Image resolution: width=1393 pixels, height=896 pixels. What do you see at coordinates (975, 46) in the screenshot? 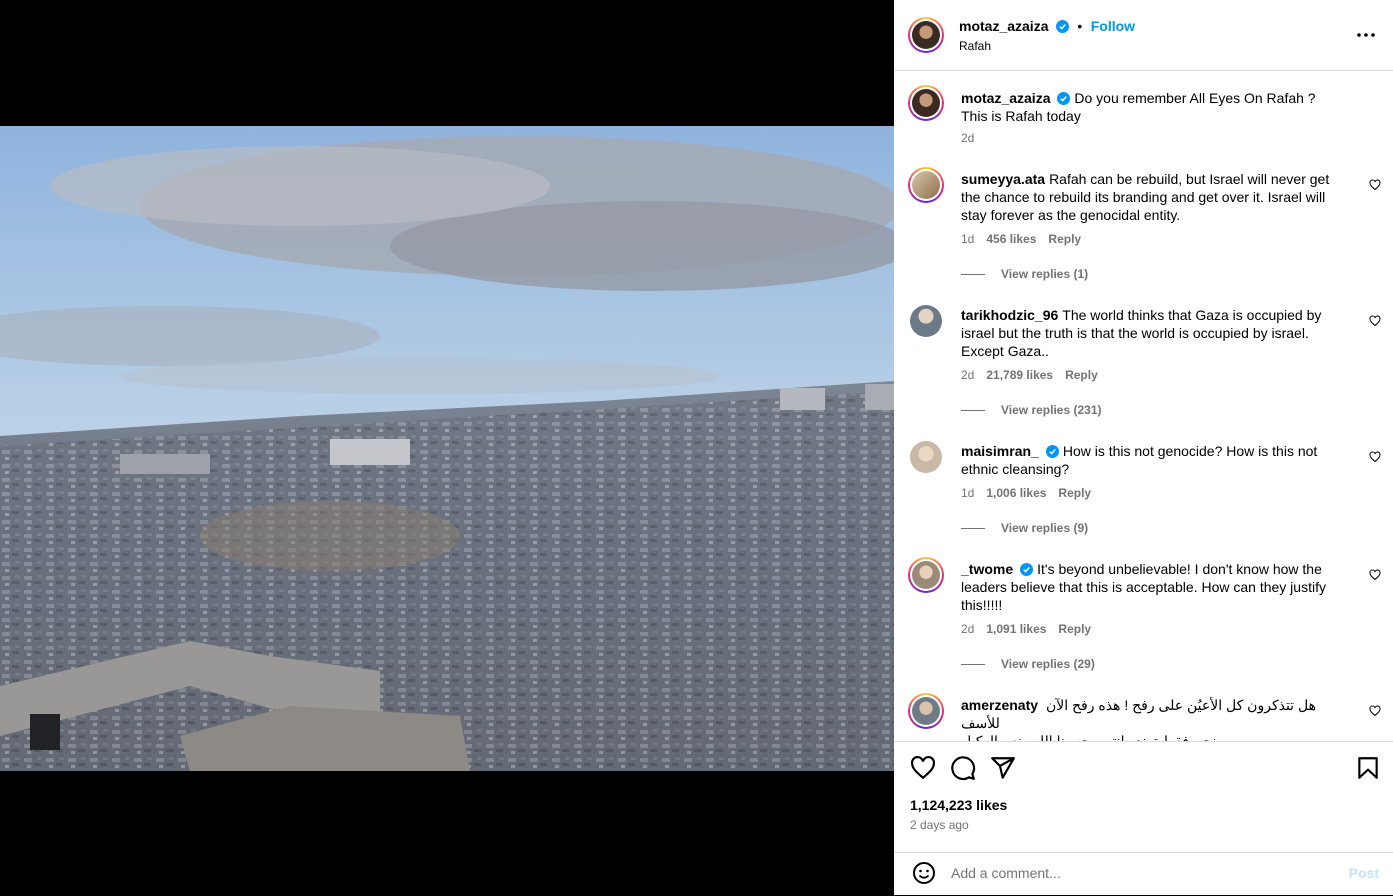
I see `post-location: Rafah` at bounding box center [975, 46].